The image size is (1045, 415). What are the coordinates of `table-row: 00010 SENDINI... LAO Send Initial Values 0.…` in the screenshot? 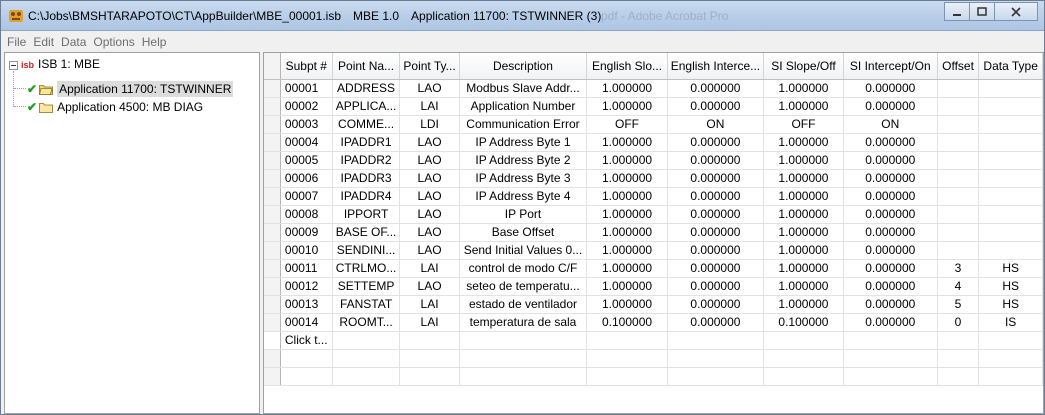 It's located at (653, 250).